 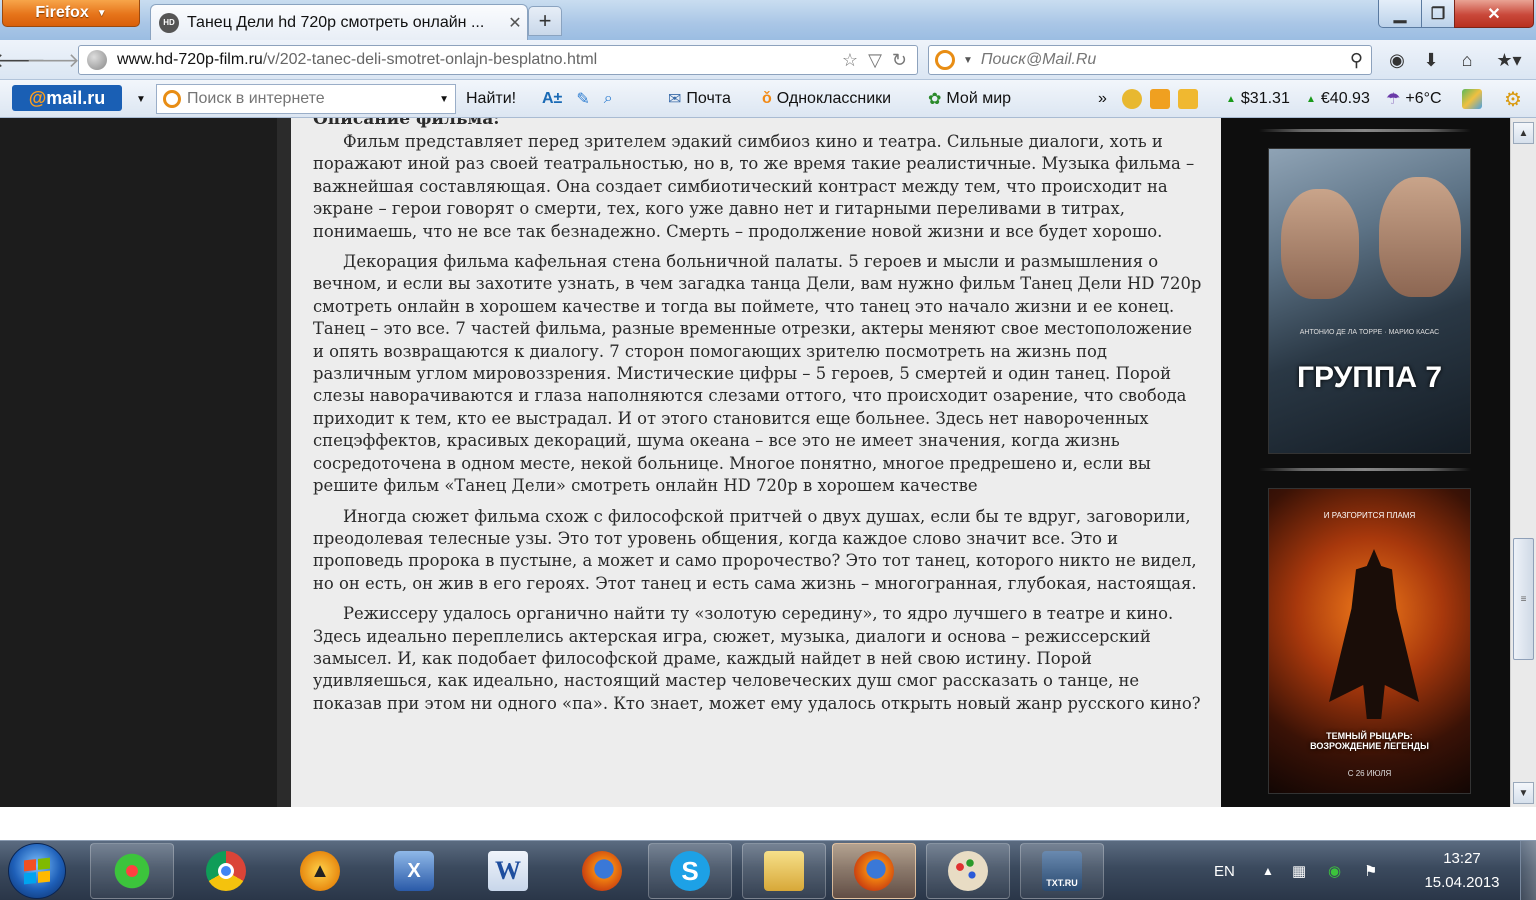 I want to click on article-heading: Описание фильма:, so click(x=406, y=123).